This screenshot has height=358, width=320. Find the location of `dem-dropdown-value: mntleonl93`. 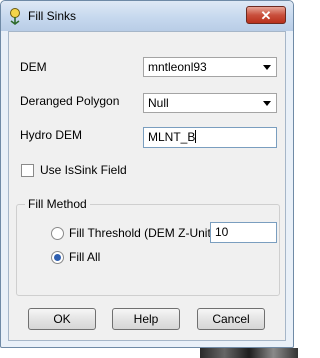

dem-dropdown-value: mntleonl93 is located at coordinates (177, 67).